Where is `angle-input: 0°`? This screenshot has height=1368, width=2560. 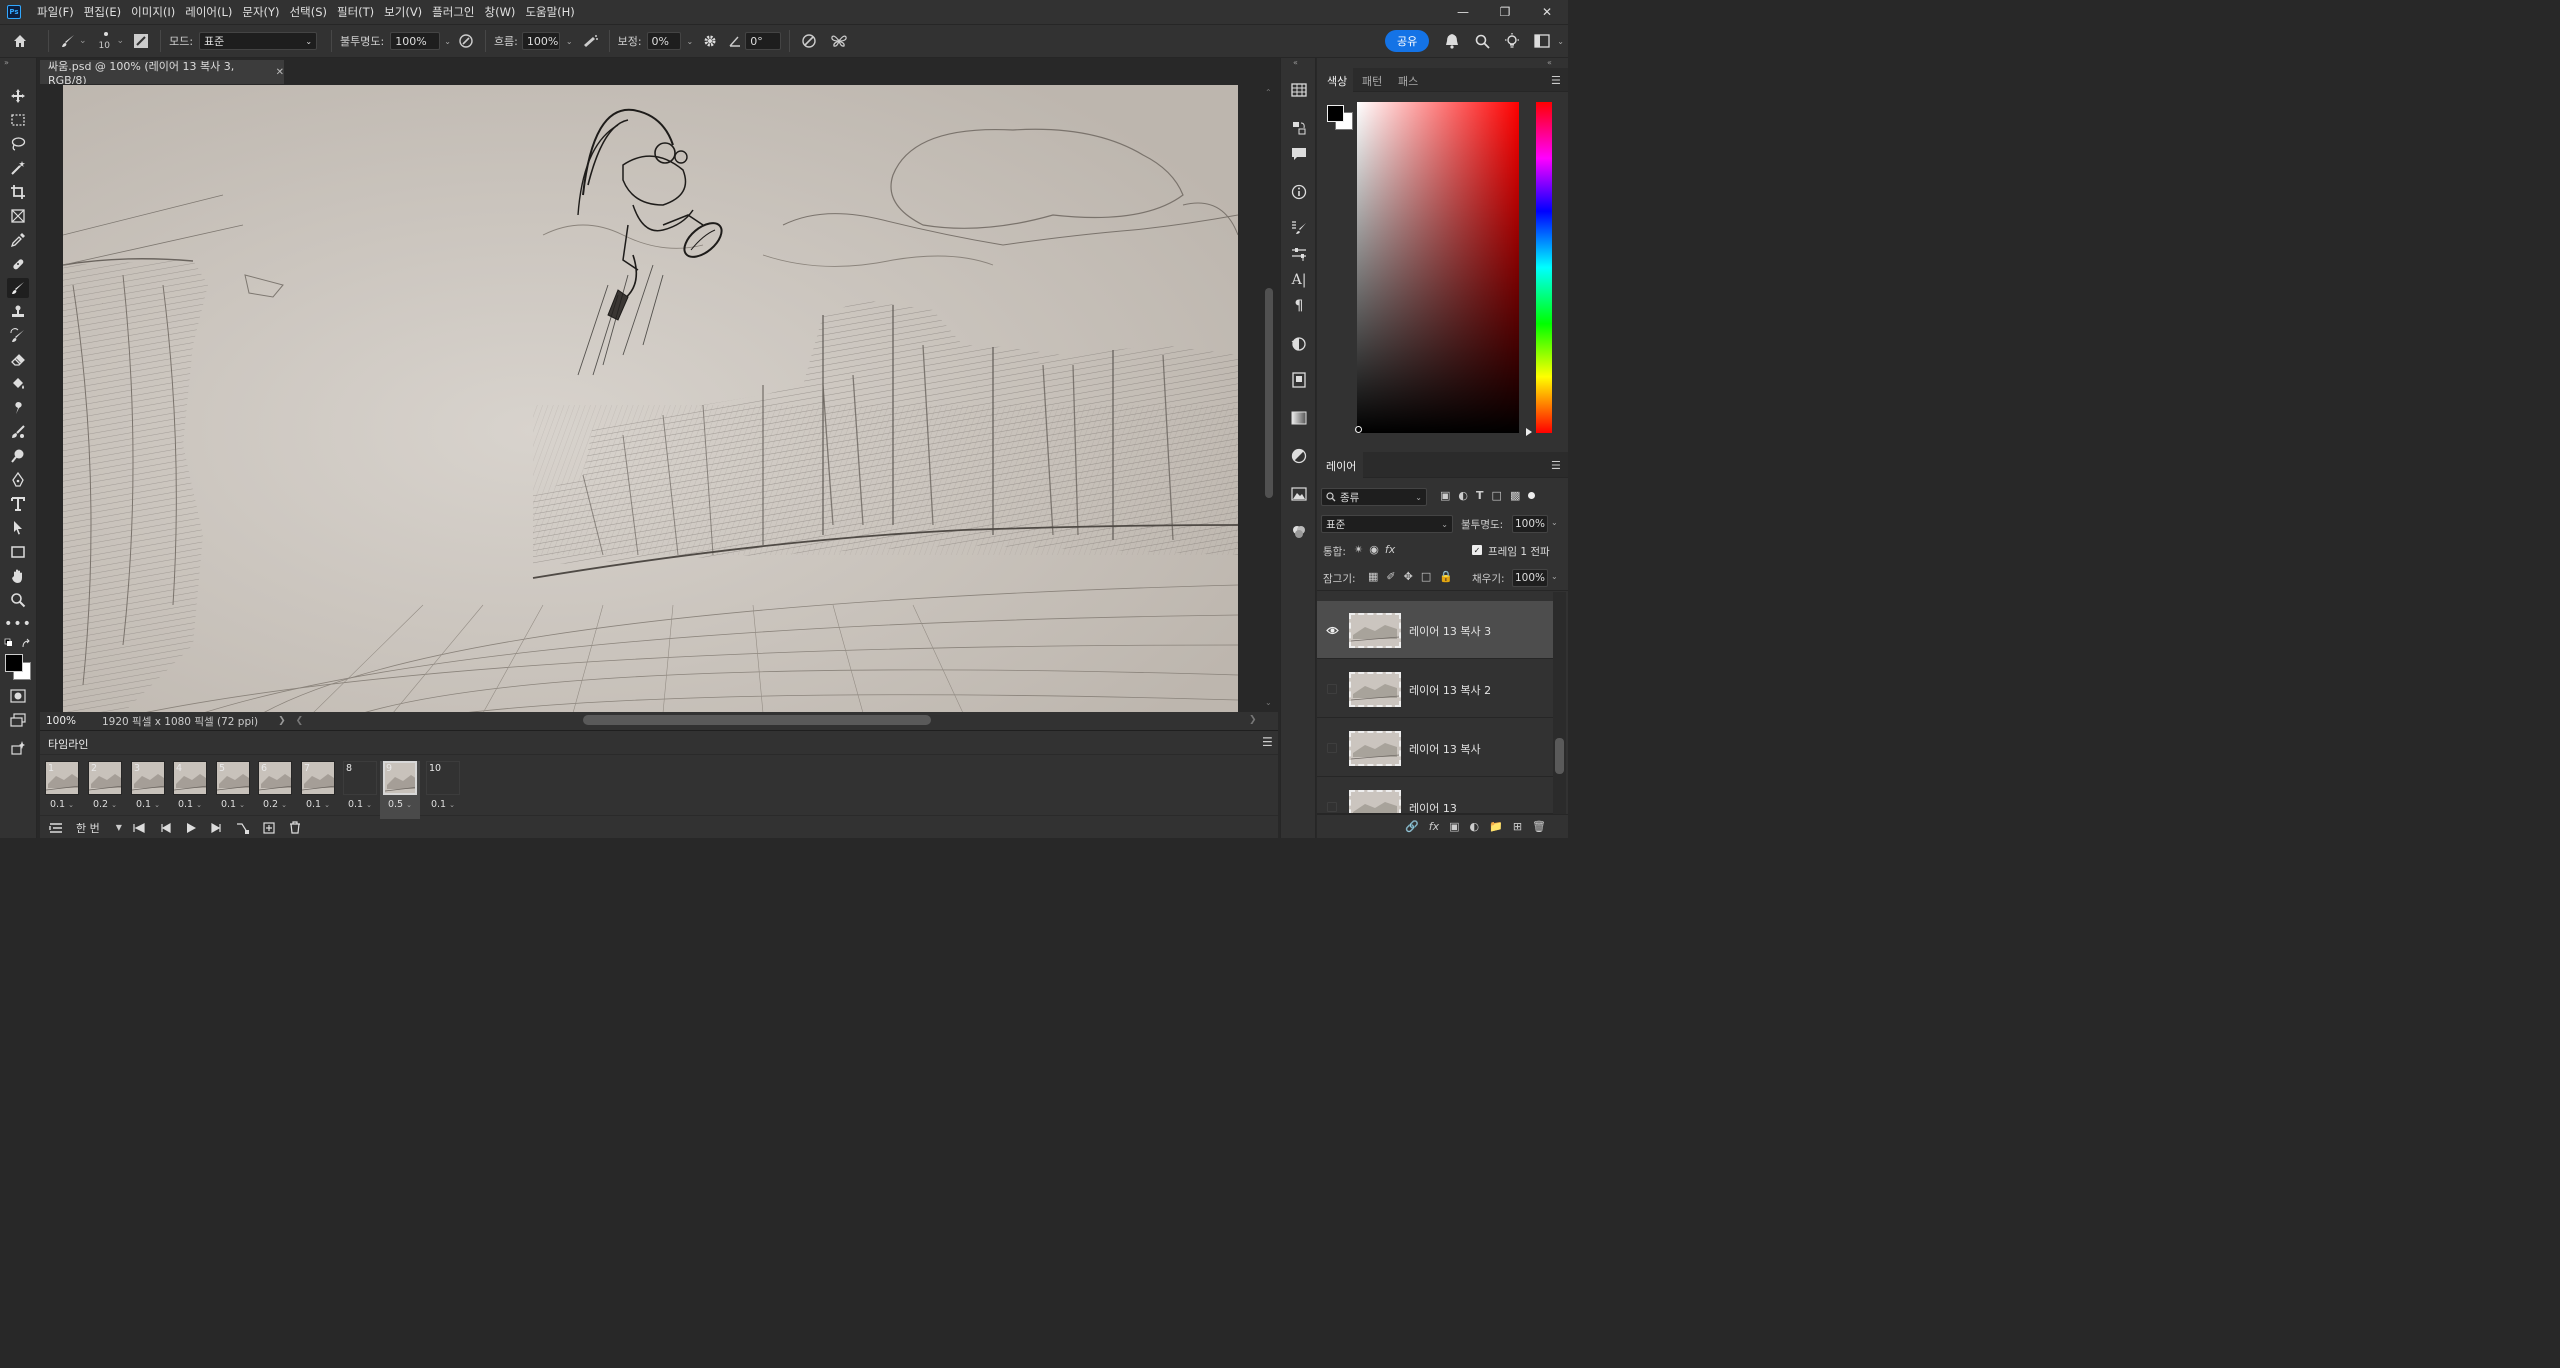 angle-input: 0° is located at coordinates (763, 41).